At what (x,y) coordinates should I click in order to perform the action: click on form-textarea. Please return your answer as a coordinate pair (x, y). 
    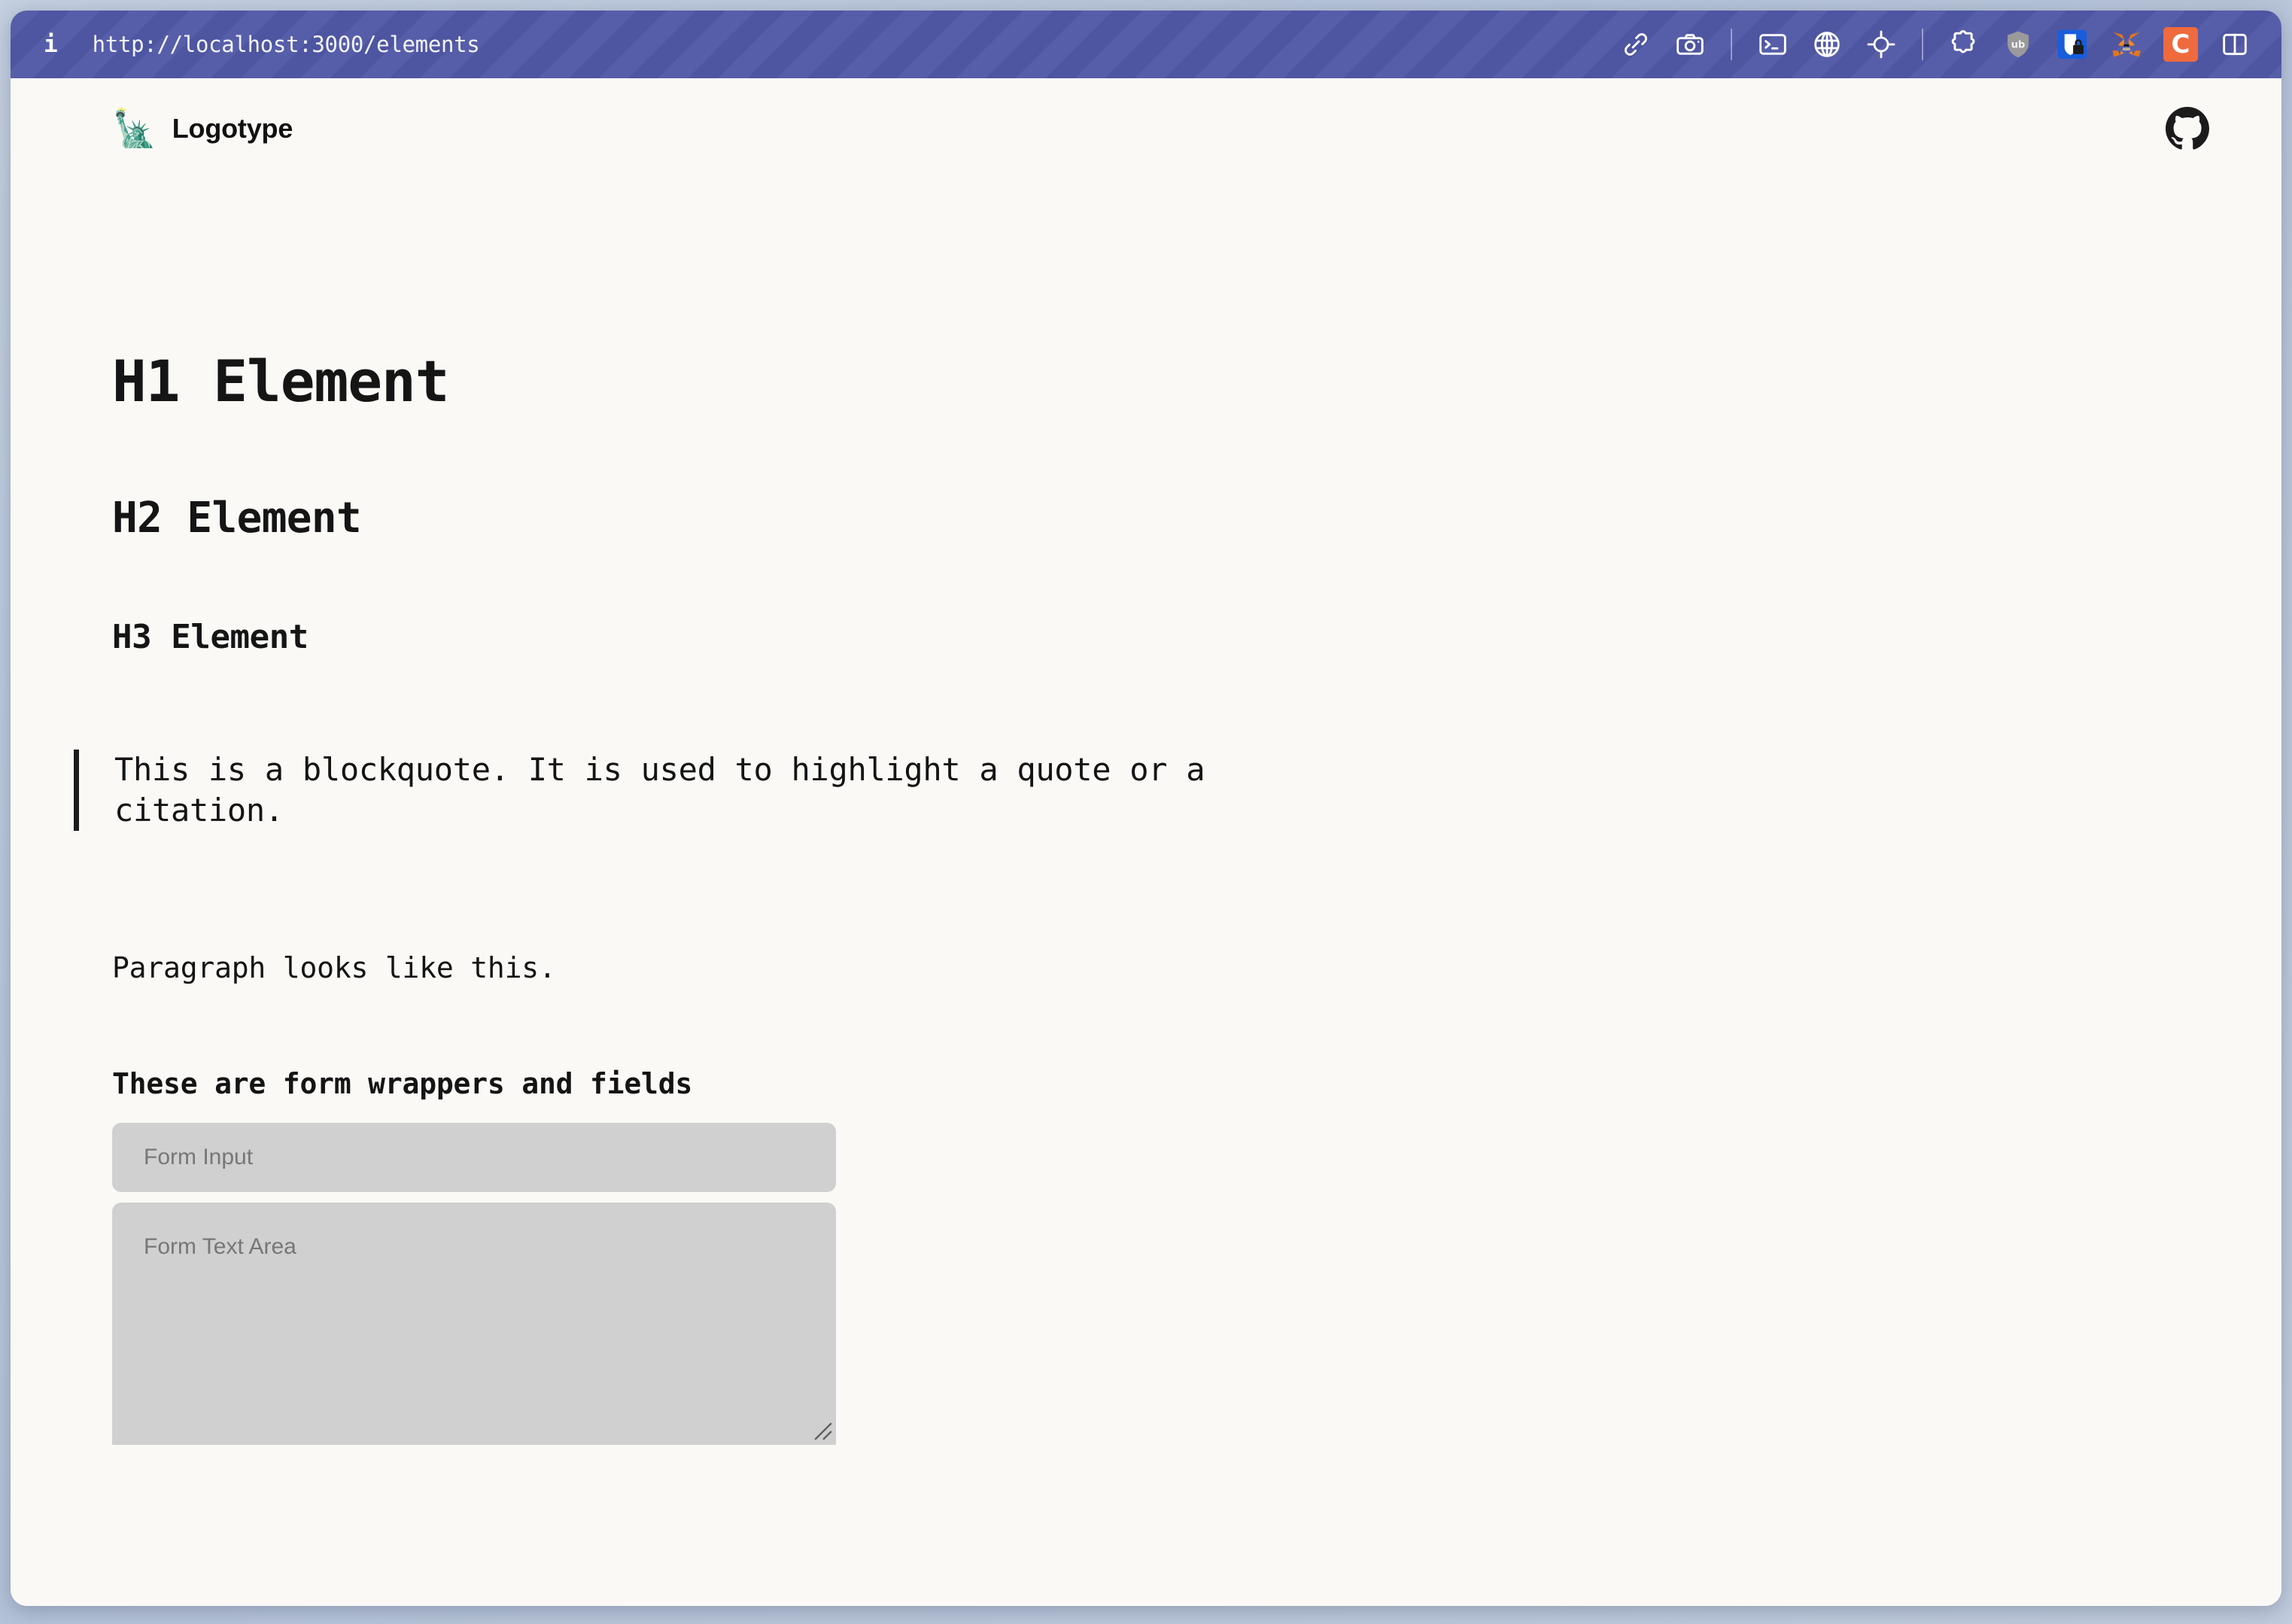
    Looking at the image, I should click on (474, 1323).